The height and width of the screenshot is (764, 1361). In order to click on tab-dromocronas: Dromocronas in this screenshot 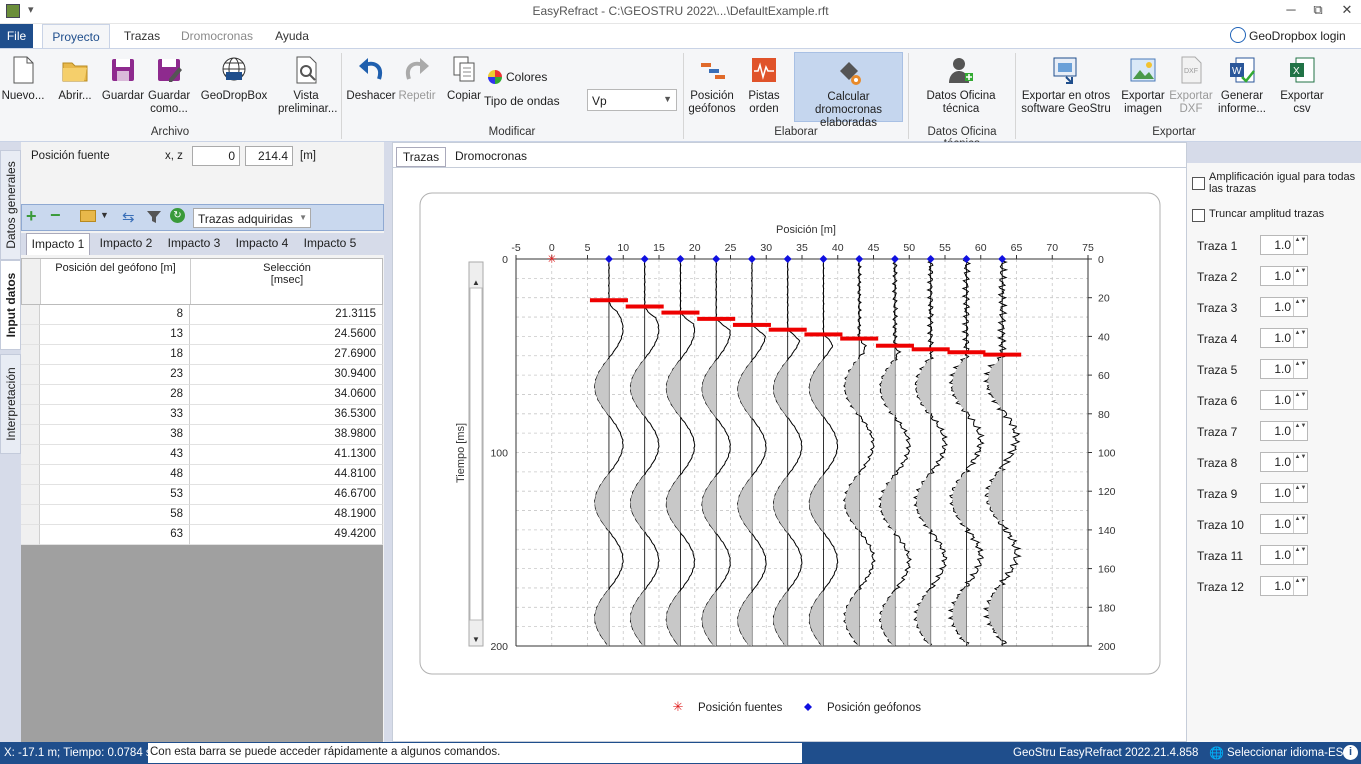, I will do `click(217, 36)`.